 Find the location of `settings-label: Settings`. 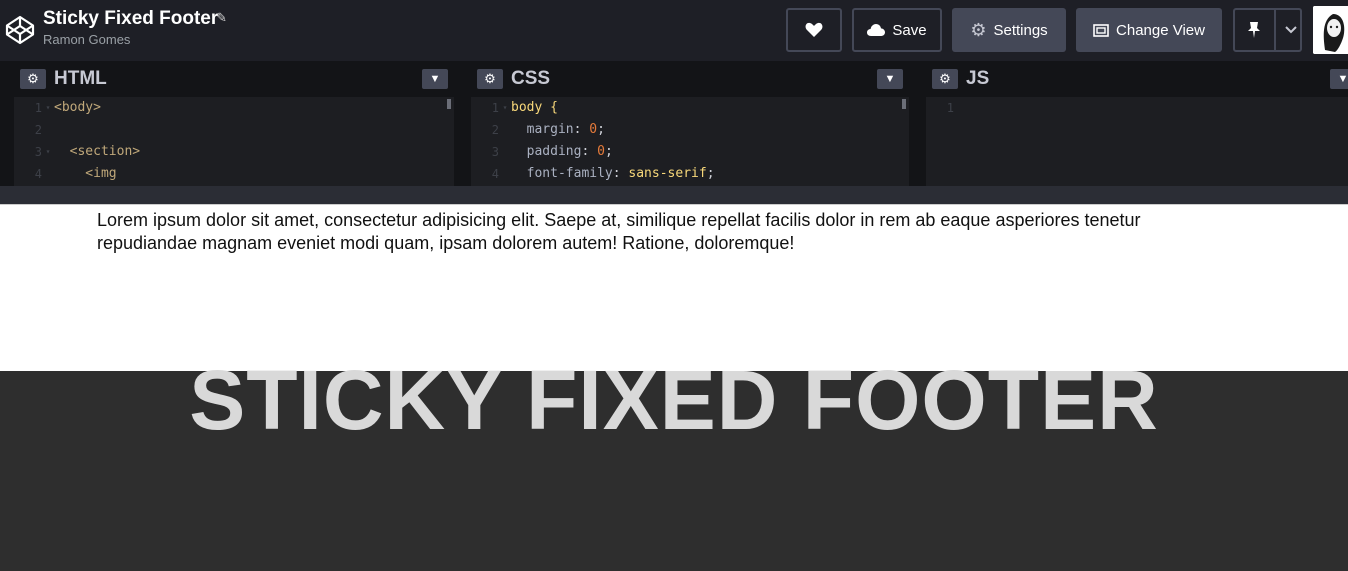

settings-label: Settings is located at coordinates (1020, 30).